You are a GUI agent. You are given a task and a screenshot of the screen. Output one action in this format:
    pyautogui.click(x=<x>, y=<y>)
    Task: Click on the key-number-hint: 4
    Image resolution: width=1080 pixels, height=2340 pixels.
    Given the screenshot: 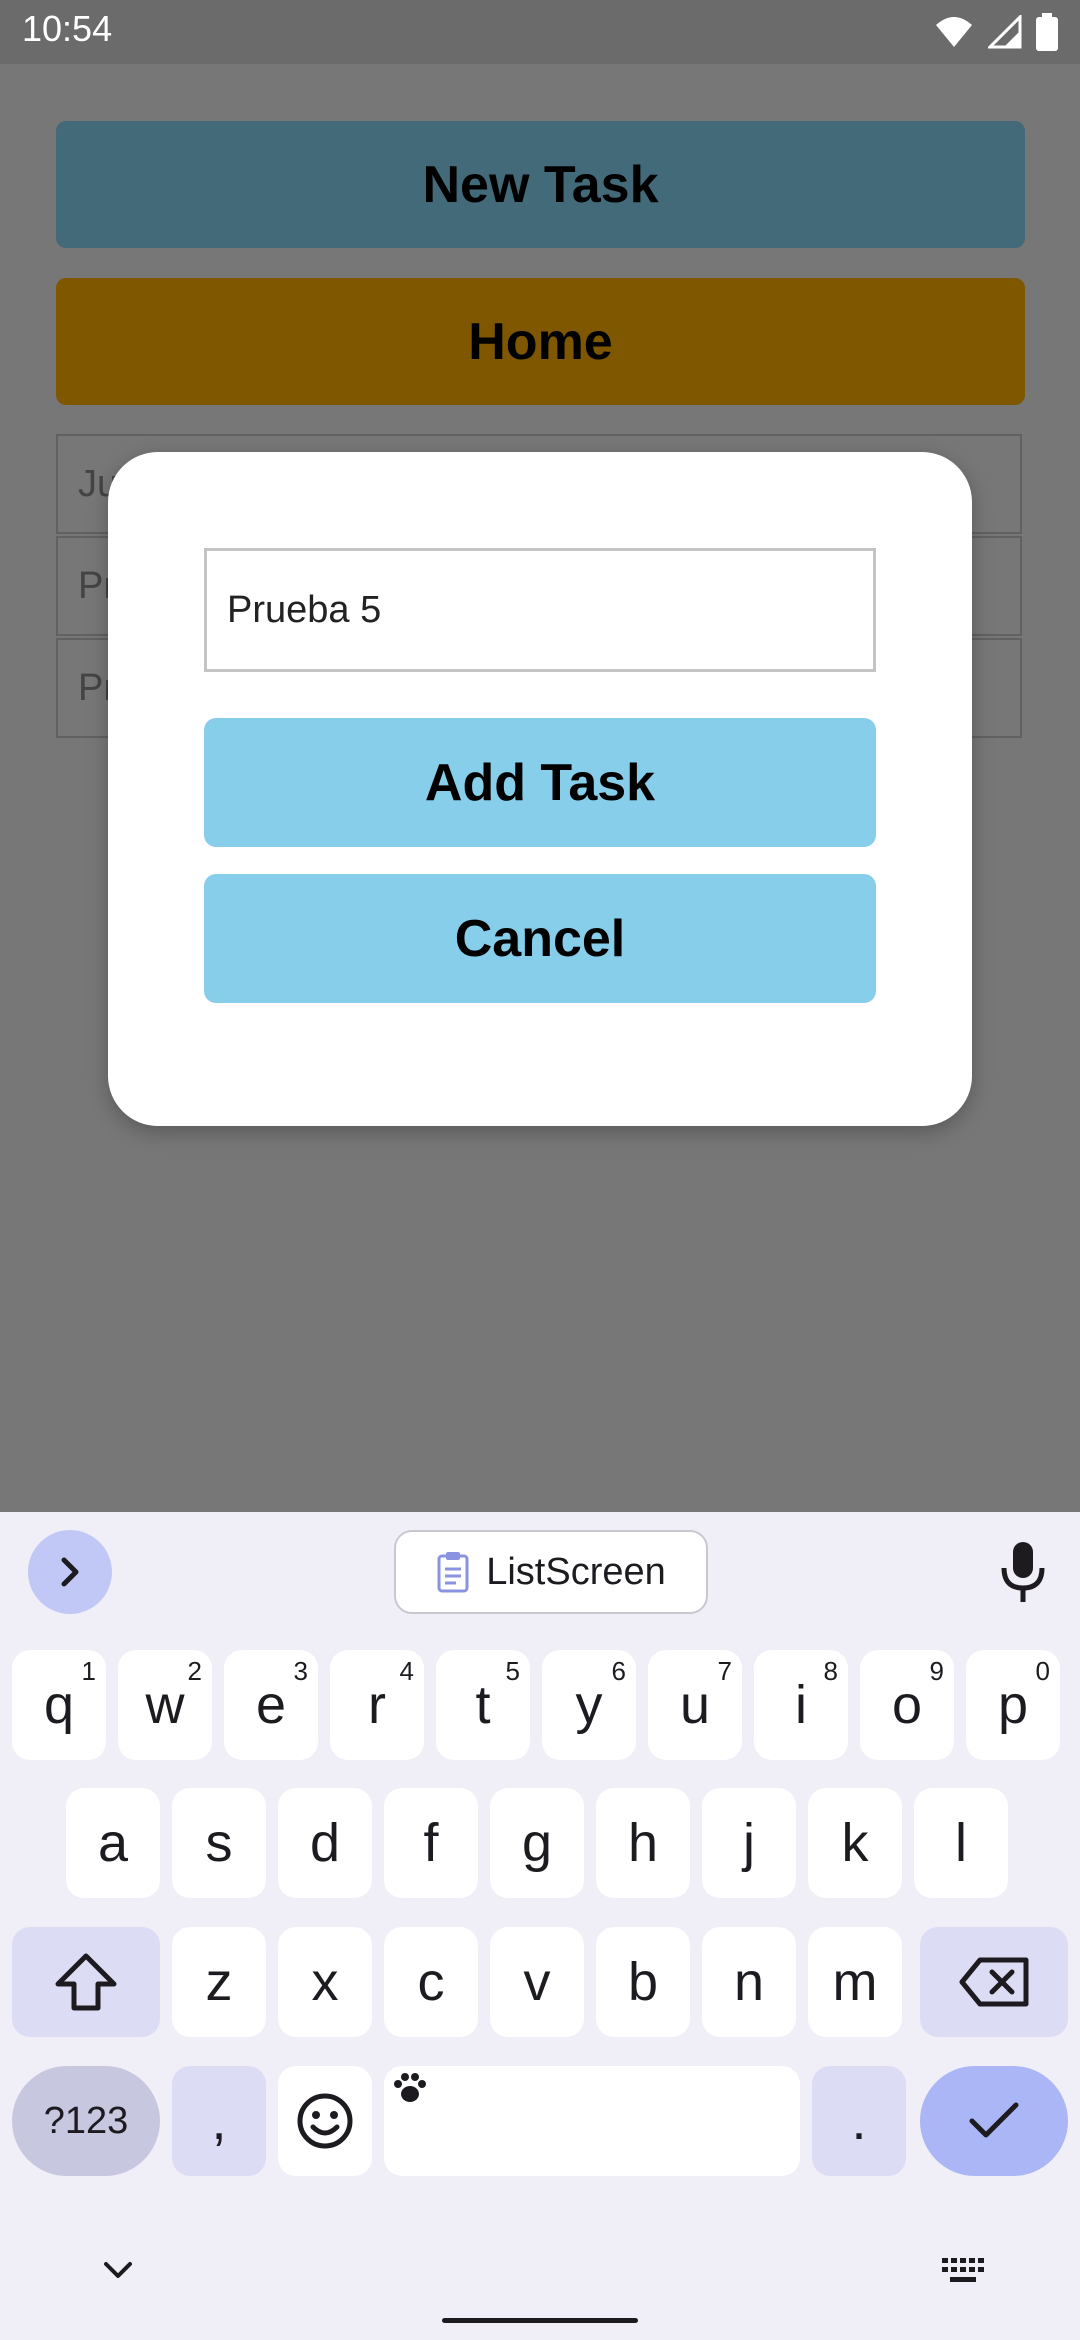 What is the action you would take?
    pyautogui.click(x=406, y=1671)
    